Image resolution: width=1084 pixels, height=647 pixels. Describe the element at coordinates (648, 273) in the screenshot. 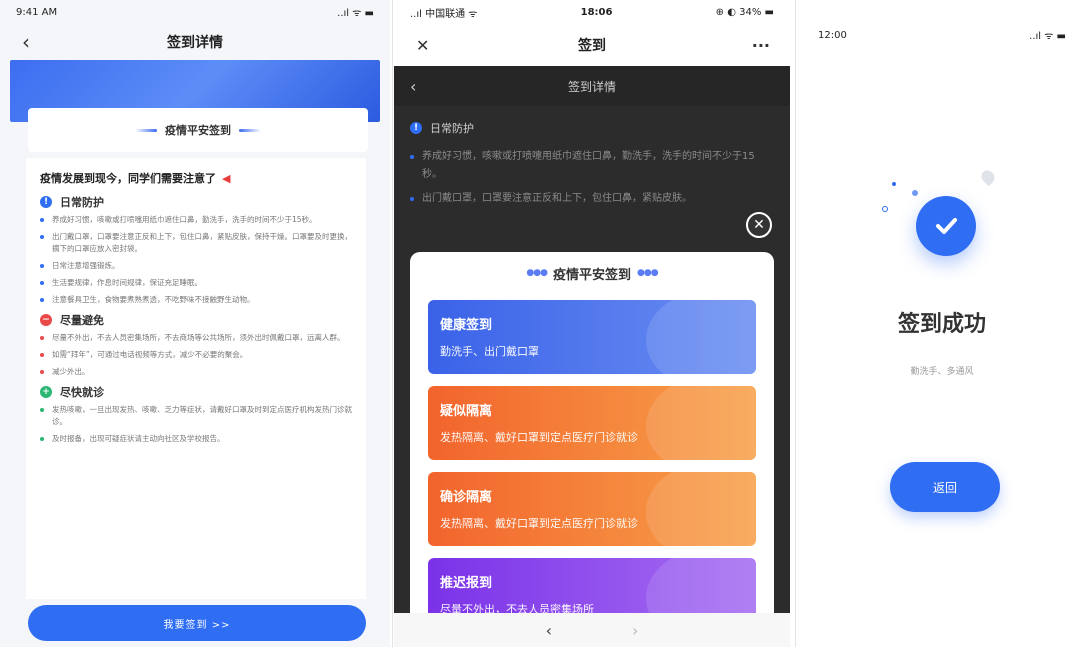

I see `title-decoration-right: ●●●` at that location.